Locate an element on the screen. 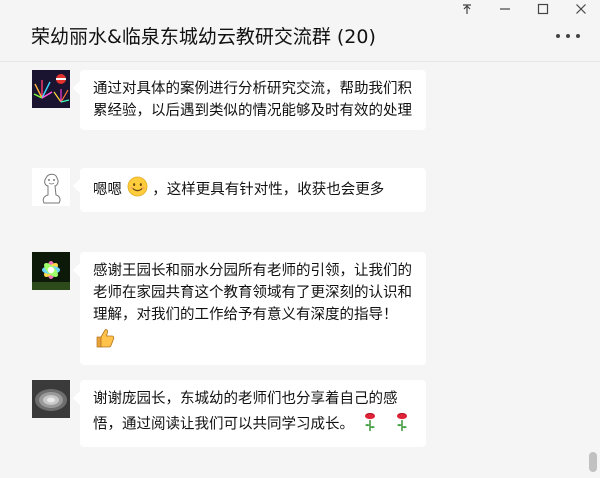 The width and height of the screenshot is (600, 478). vertical-scrollbar is located at coordinates (593, 270).